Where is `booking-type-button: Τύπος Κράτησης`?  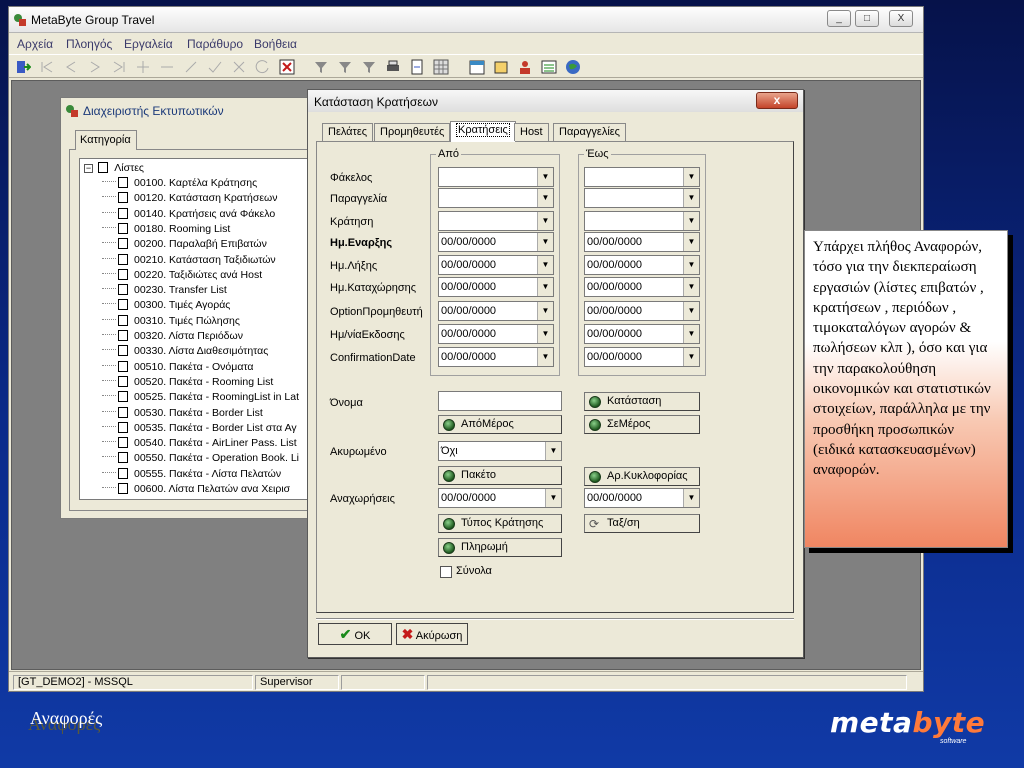 booking-type-button: Τύπος Κράτησης is located at coordinates (500, 523).